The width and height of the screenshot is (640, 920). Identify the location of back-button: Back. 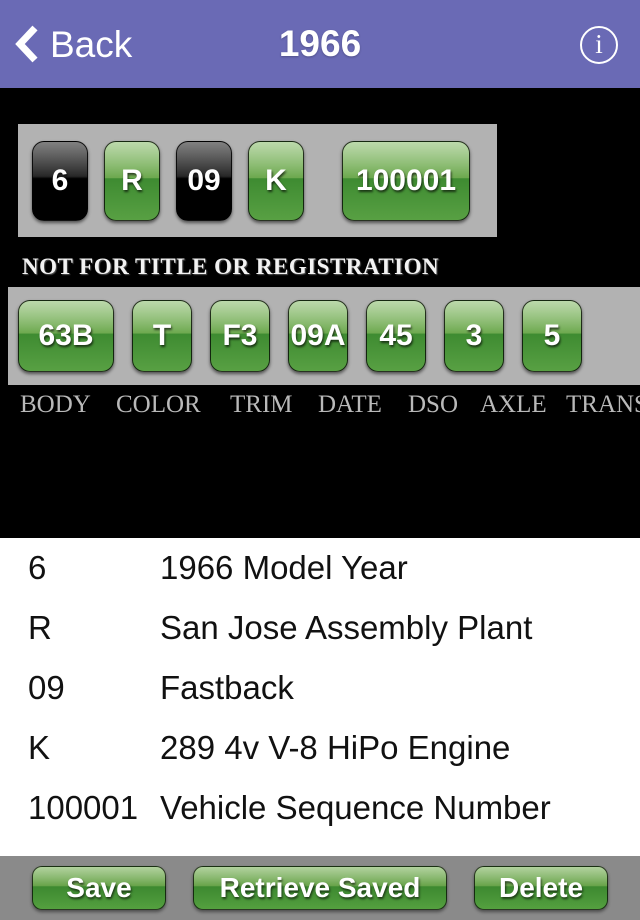
(73, 44).